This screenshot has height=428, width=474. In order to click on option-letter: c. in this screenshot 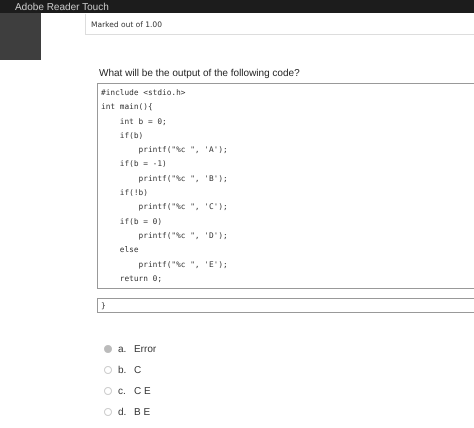, I will do `click(122, 391)`.